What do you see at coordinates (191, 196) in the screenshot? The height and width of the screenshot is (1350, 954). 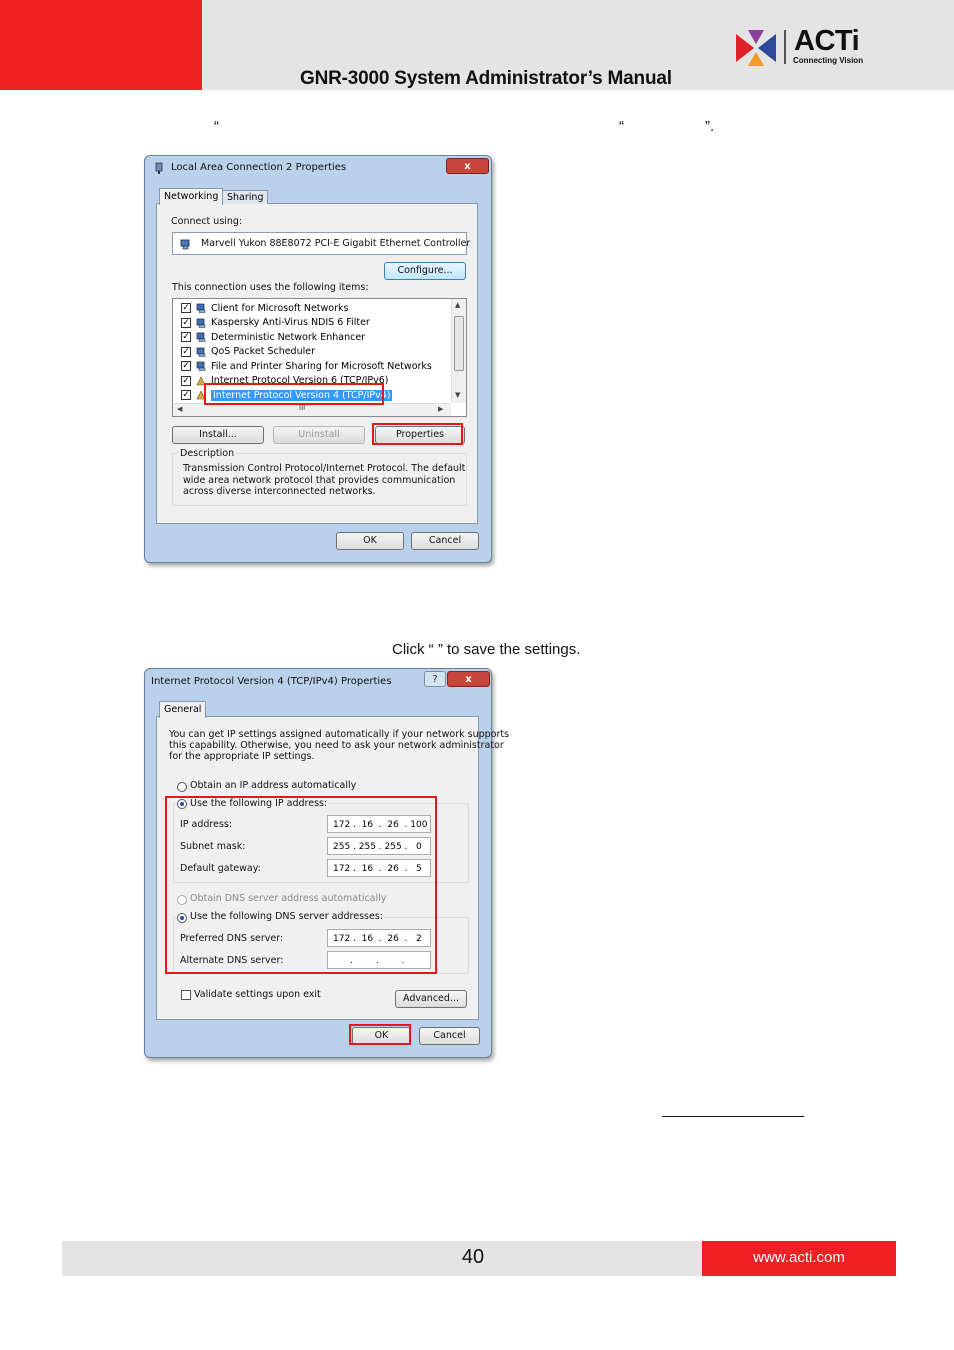 I see `tab-networking: Networking` at bounding box center [191, 196].